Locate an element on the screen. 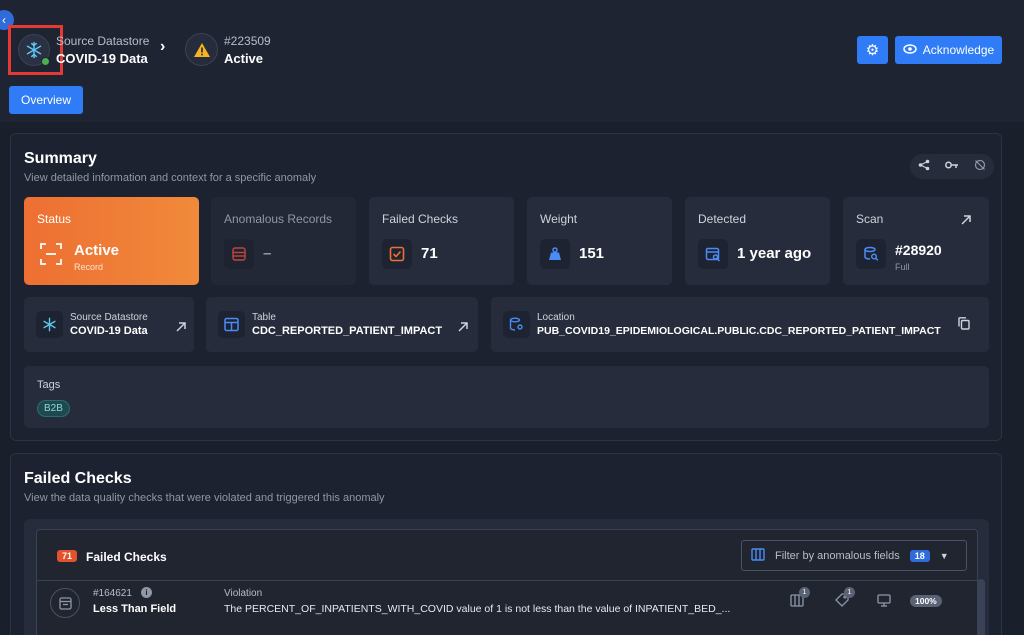 The height and width of the screenshot is (635, 1024). table-info-label: Table is located at coordinates (264, 317).